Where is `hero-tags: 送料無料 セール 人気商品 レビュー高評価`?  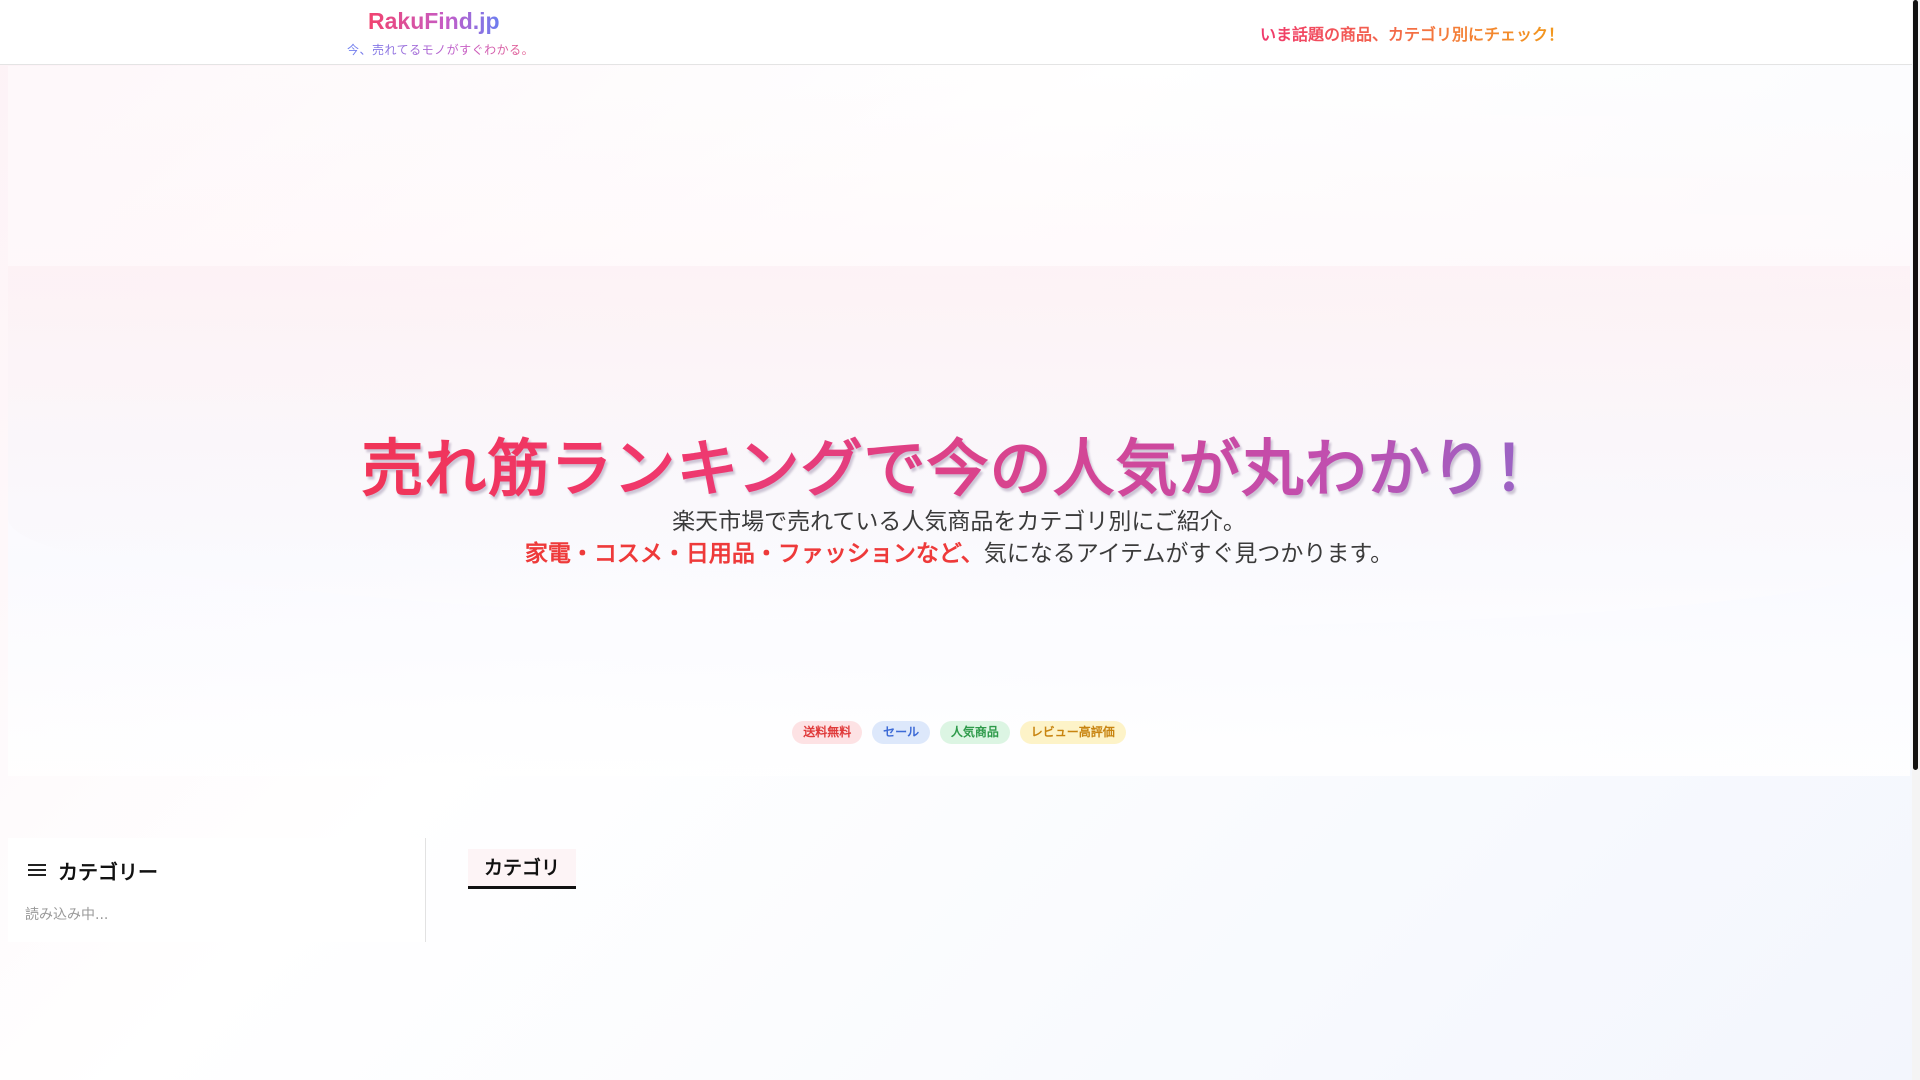 hero-tags: 送料無料 セール 人気商品 レビュー高評価 is located at coordinates (959, 732).